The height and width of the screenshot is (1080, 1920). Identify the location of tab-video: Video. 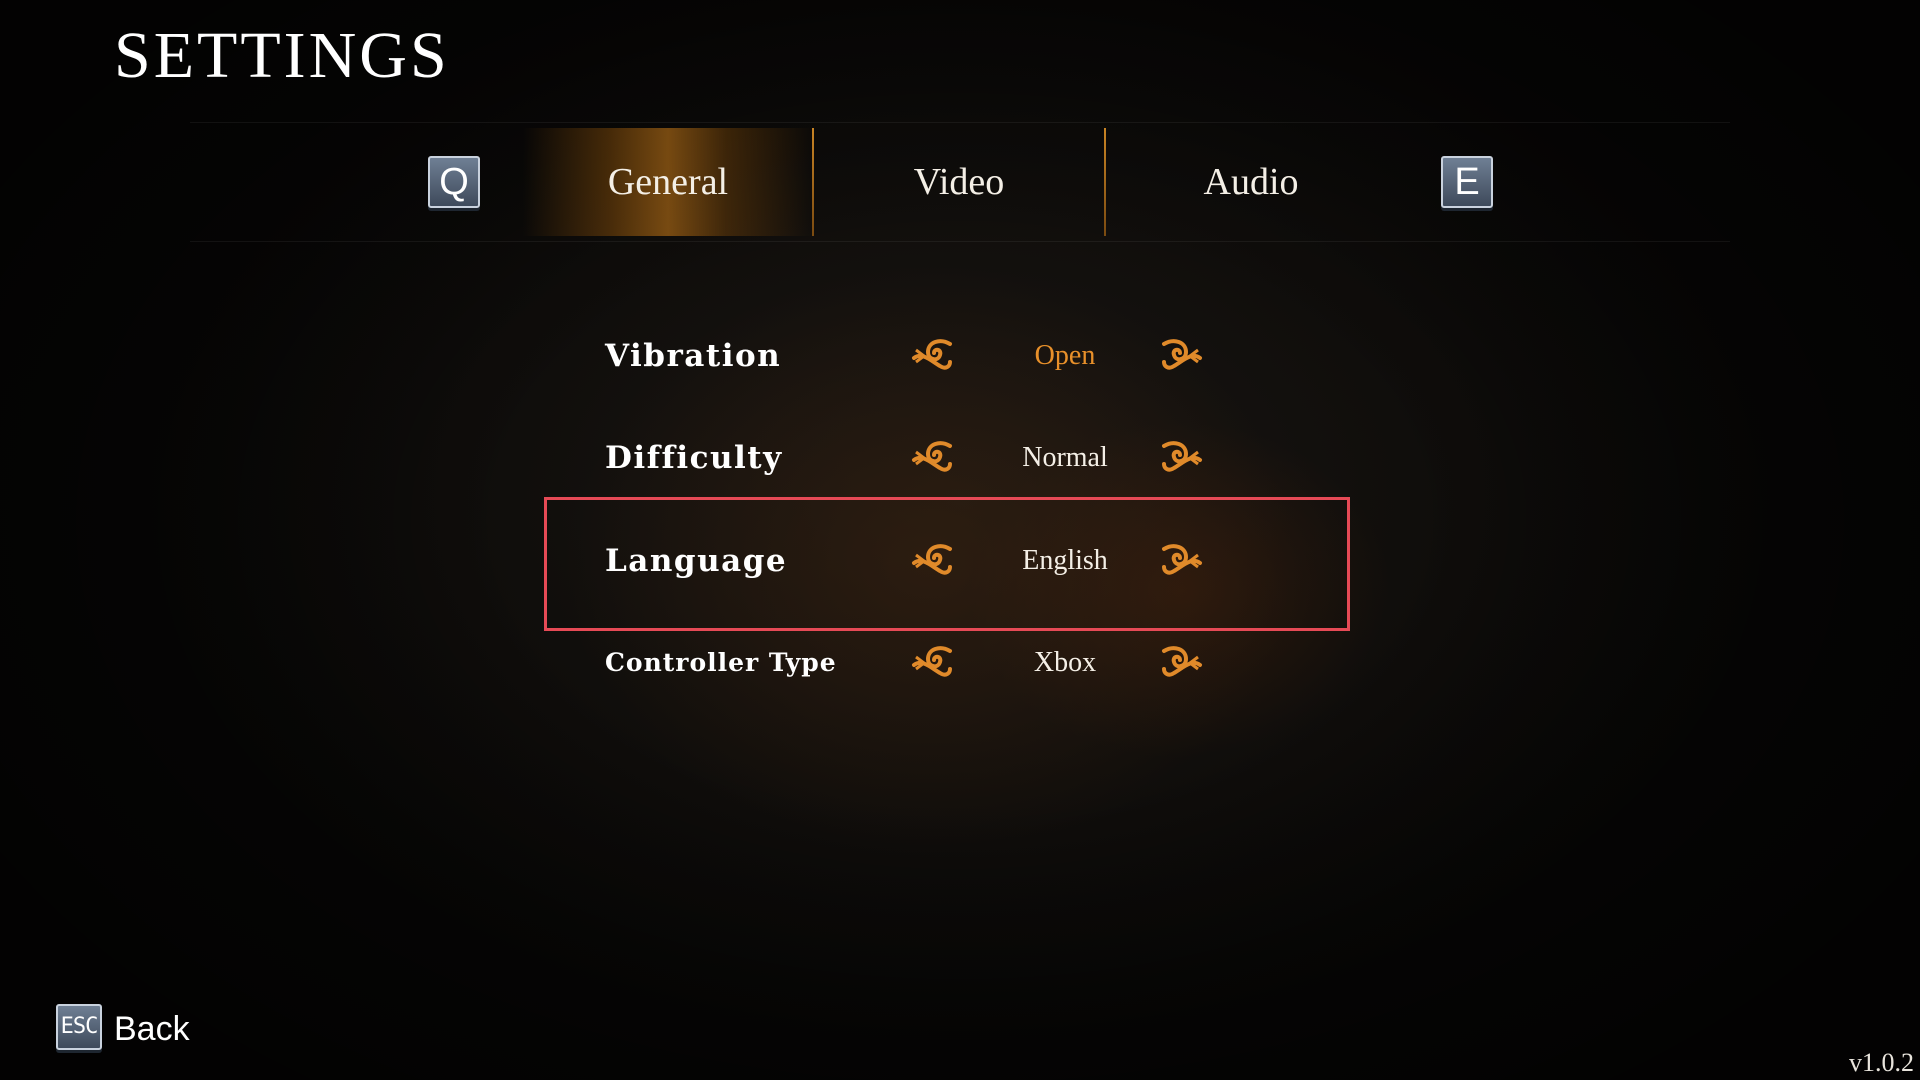
(959, 182).